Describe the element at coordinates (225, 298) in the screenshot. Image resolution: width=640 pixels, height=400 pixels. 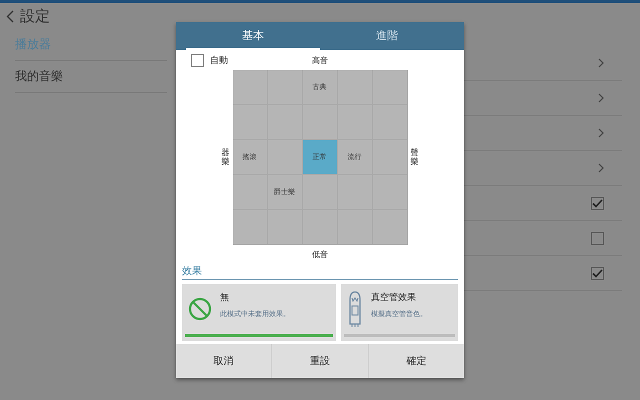
I see `effect-title: 無` at that location.